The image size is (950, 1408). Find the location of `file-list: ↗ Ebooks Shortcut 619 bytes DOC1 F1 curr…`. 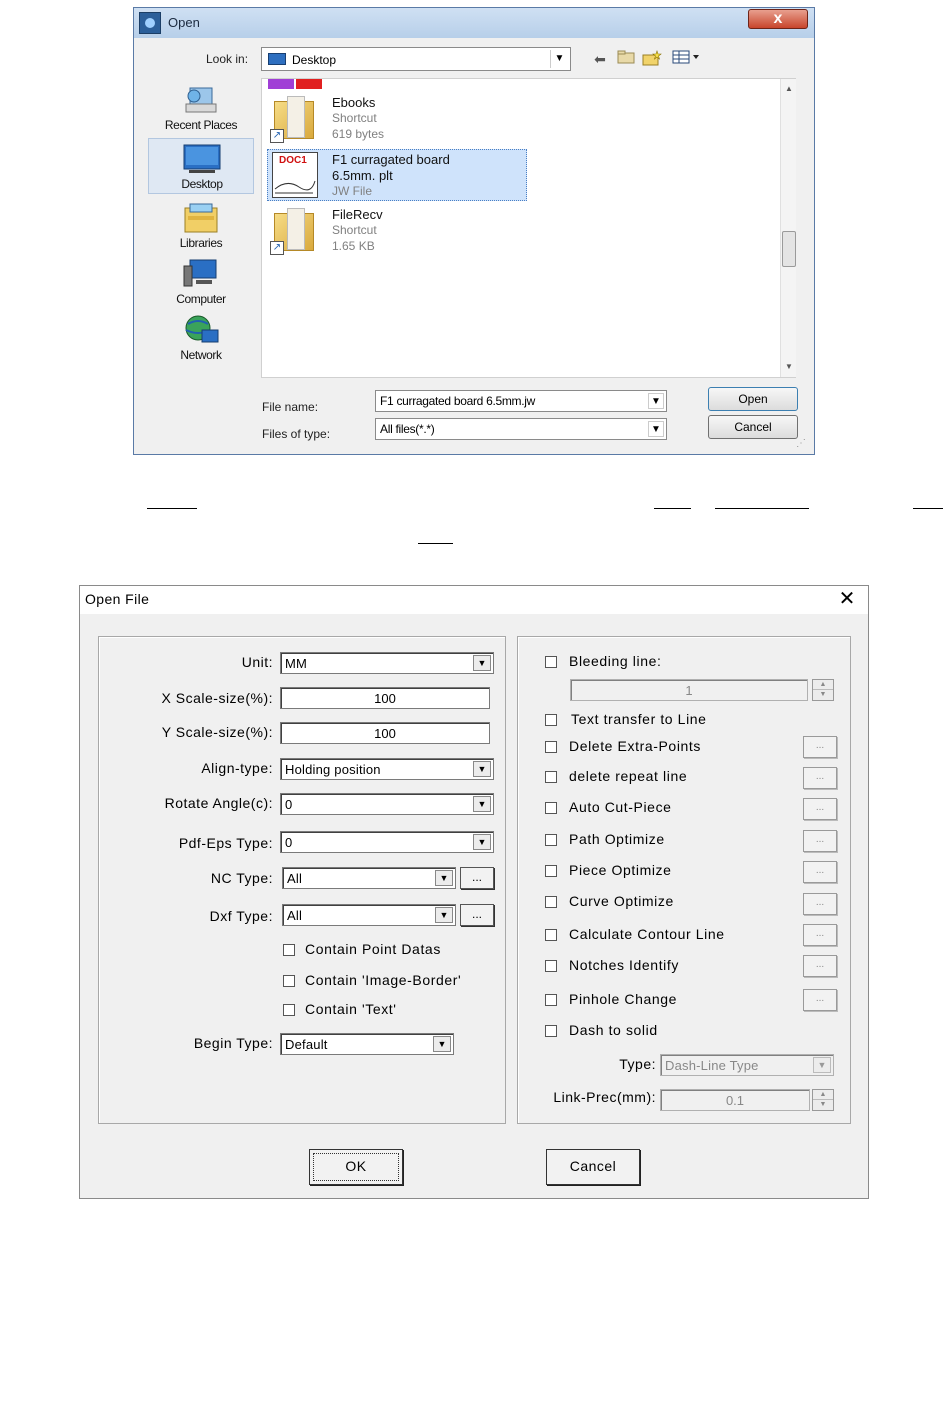

file-list: ↗ Ebooks Shortcut 619 bytes DOC1 F1 curr… is located at coordinates (528, 228).